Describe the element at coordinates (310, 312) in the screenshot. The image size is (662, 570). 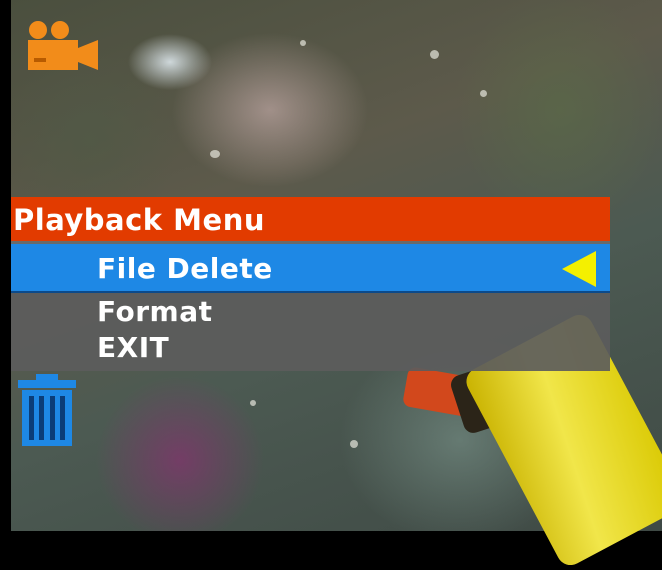
I see `menu-item-format: Format` at that location.